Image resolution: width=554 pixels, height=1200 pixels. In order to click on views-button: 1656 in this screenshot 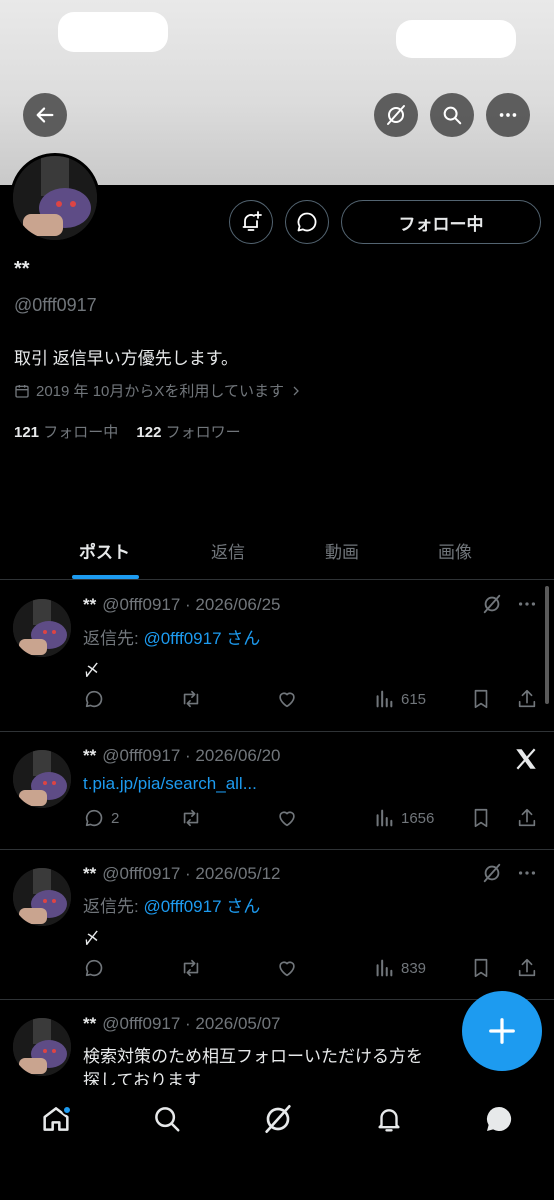, I will do `click(403, 818)`.